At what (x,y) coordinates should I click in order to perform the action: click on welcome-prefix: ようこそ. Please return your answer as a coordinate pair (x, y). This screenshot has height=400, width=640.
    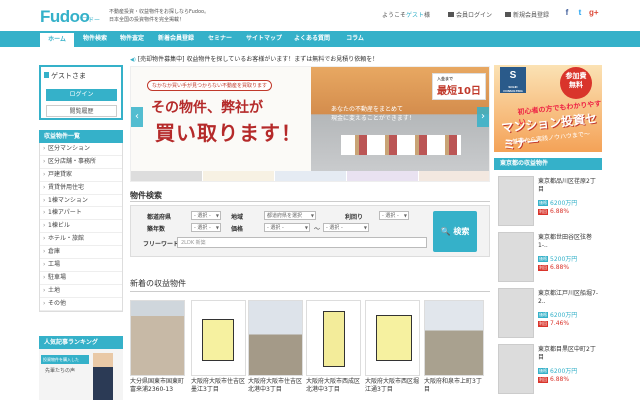
    Looking at the image, I should click on (394, 15).